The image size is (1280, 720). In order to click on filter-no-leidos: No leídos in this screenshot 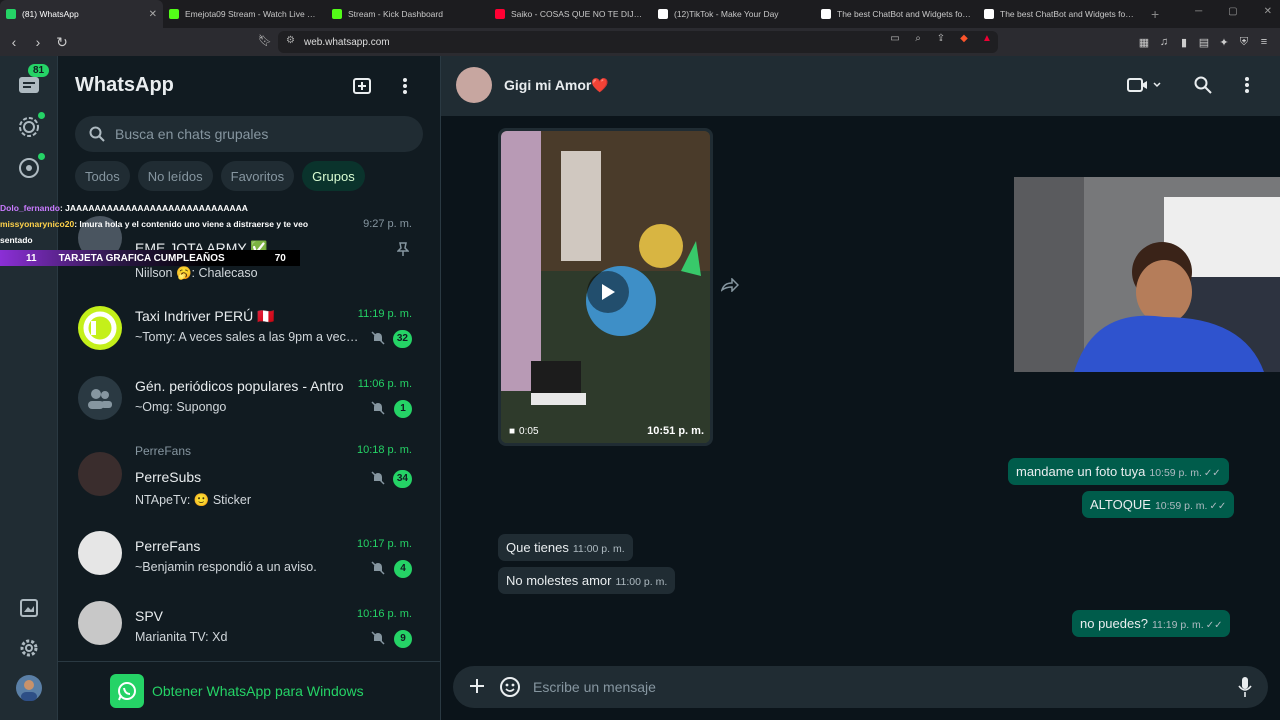, I will do `click(175, 176)`.